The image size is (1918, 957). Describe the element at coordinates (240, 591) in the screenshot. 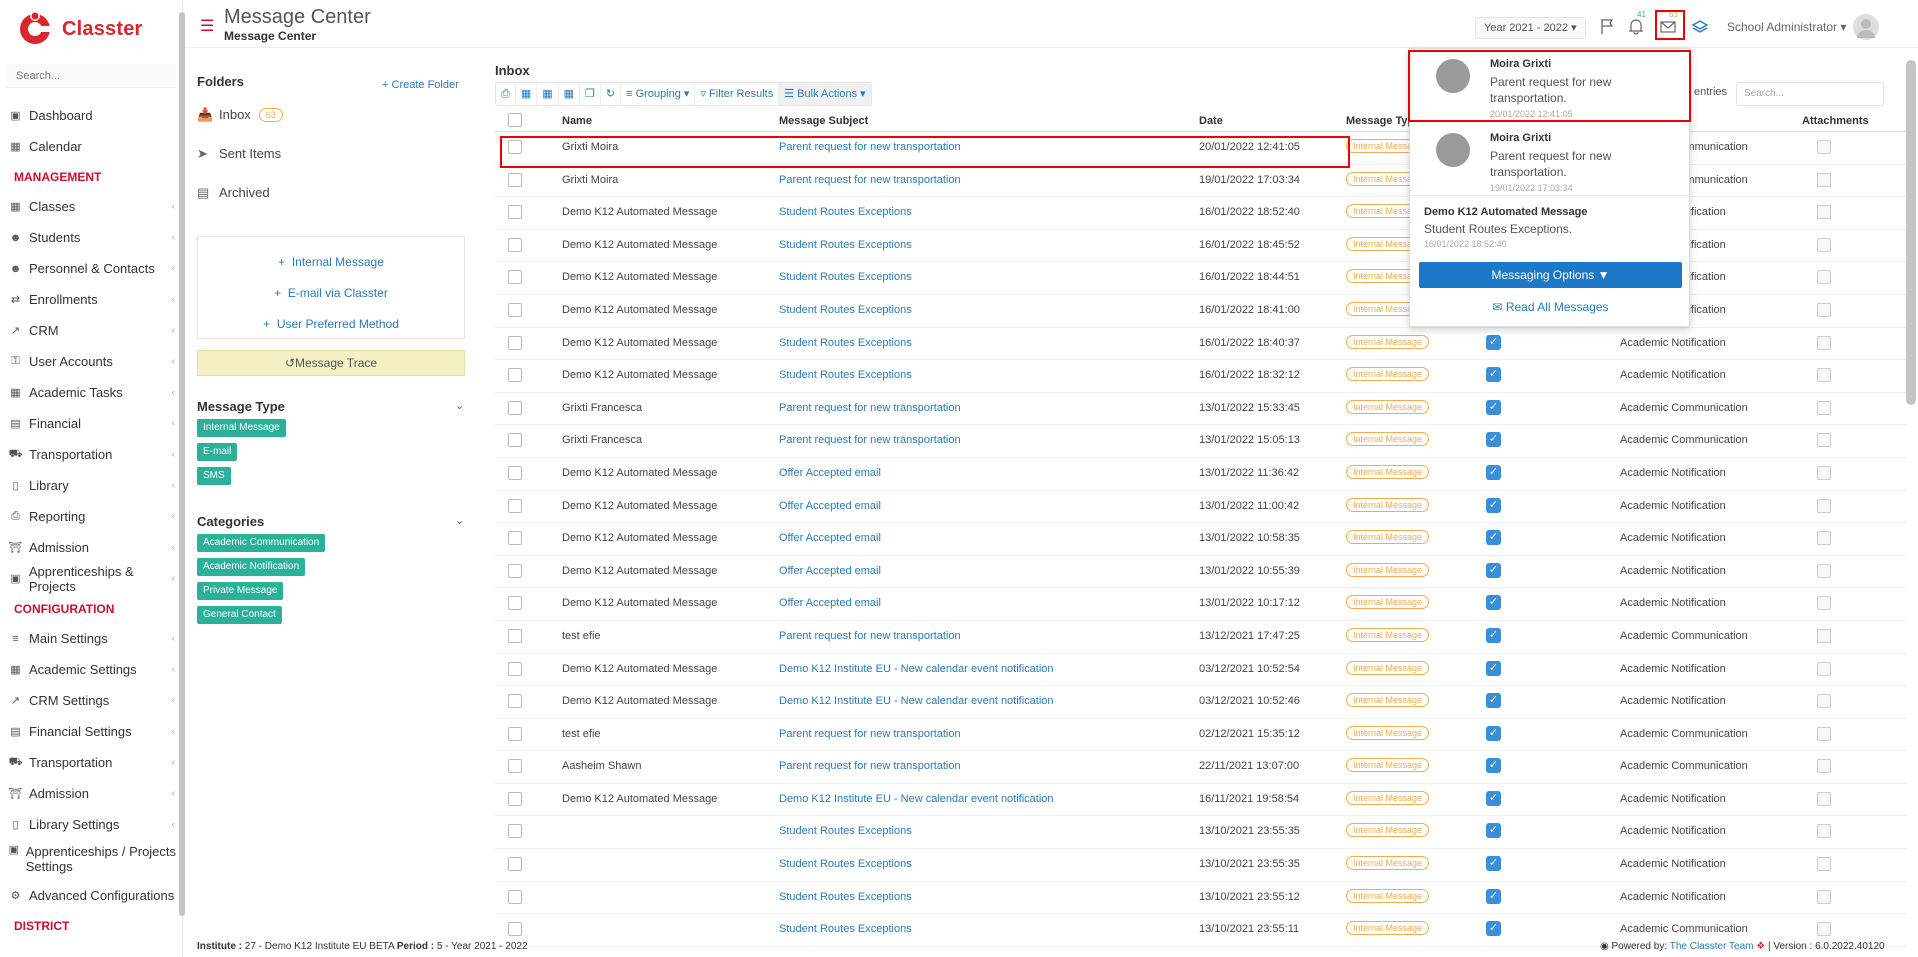

I see `category-tag: Private Message` at that location.